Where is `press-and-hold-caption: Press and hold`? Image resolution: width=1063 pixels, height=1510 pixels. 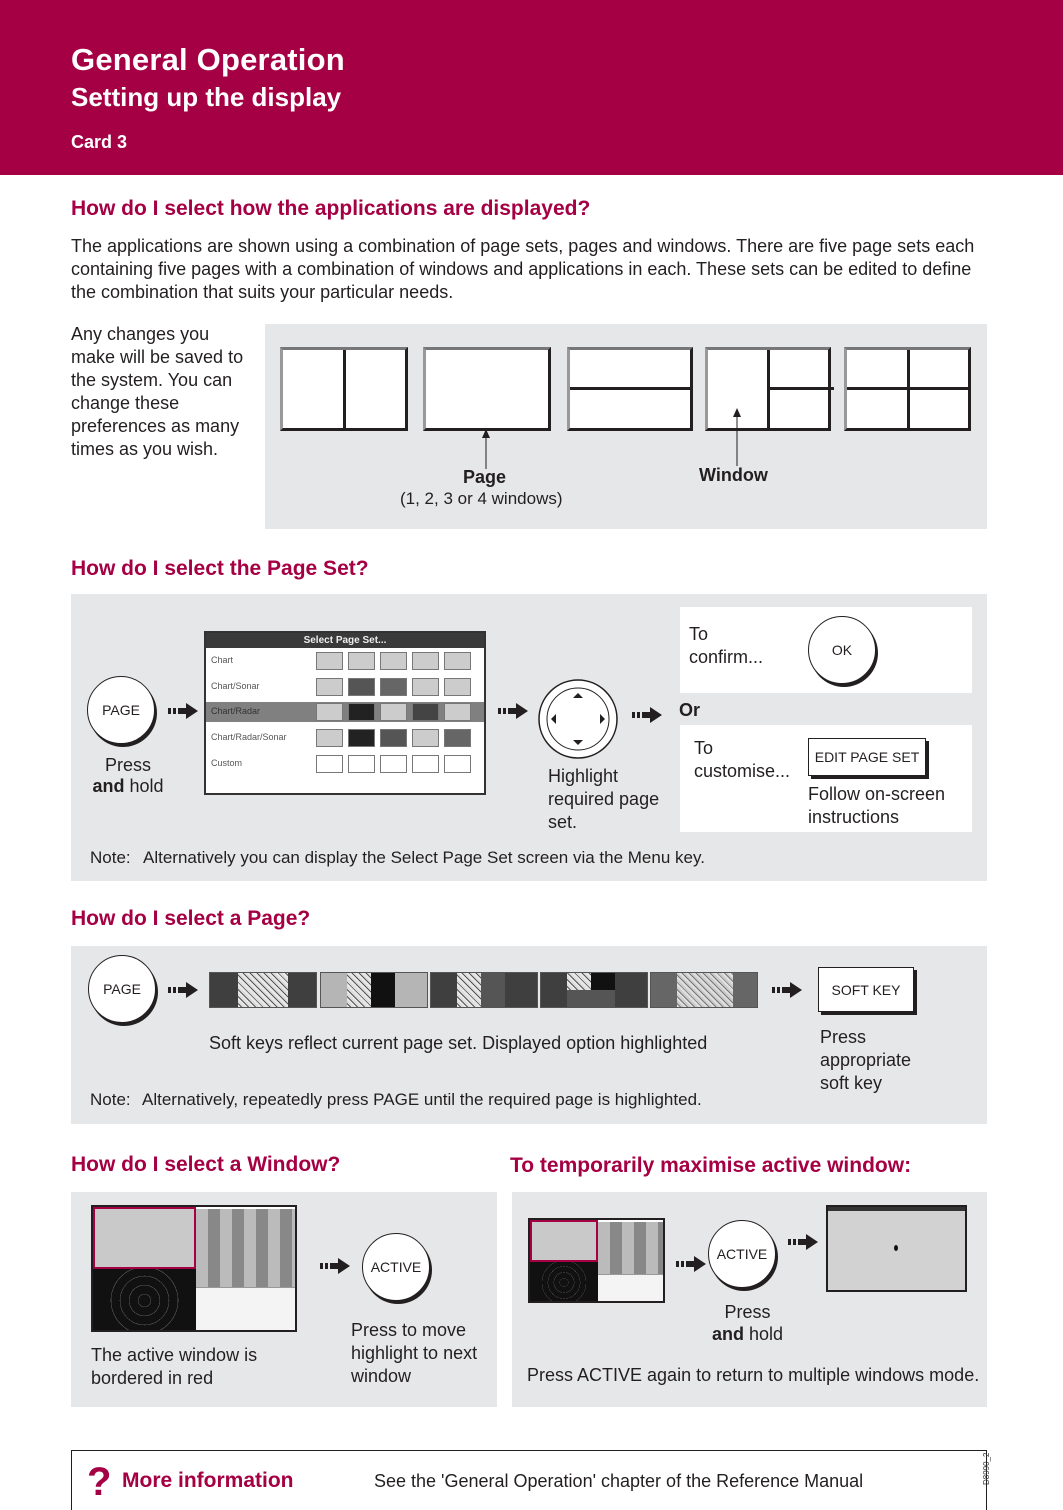
press-and-hold-caption: Press and hold is located at coordinates (128, 776).